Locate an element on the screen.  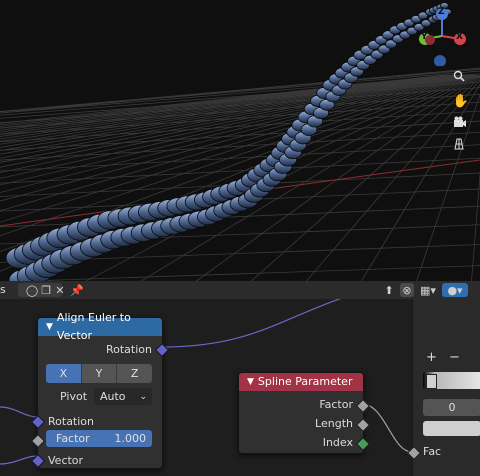
pin-icon: 📌 is located at coordinates (77, 290).